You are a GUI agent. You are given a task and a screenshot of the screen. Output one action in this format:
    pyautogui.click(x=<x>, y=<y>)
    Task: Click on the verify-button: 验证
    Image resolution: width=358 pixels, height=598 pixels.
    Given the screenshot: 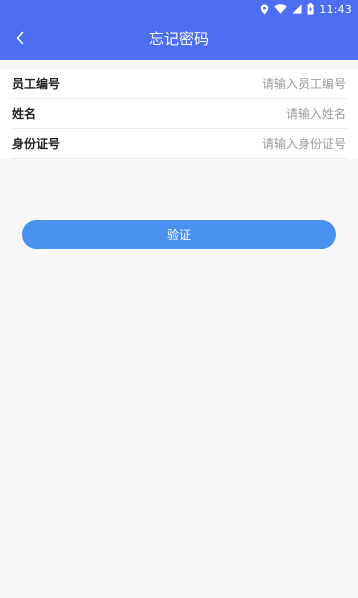 What is the action you would take?
    pyautogui.click(x=179, y=234)
    